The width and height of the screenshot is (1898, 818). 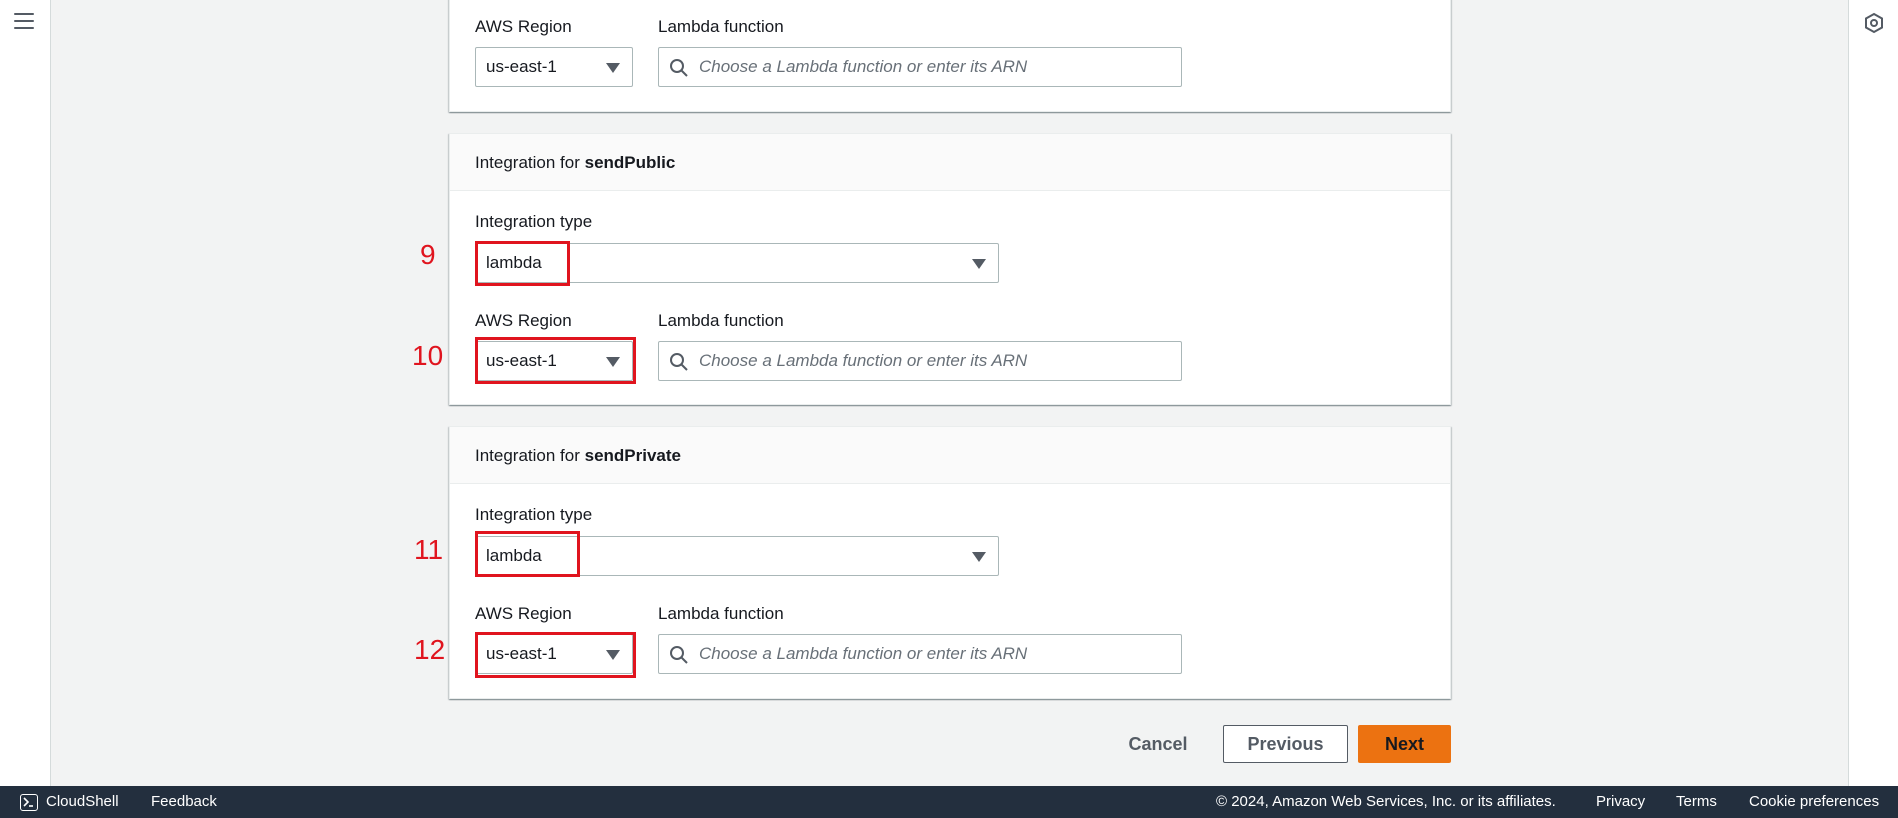 What do you see at coordinates (950, 162) in the screenshot?
I see `card-header: Integration for sendPublic` at bounding box center [950, 162].